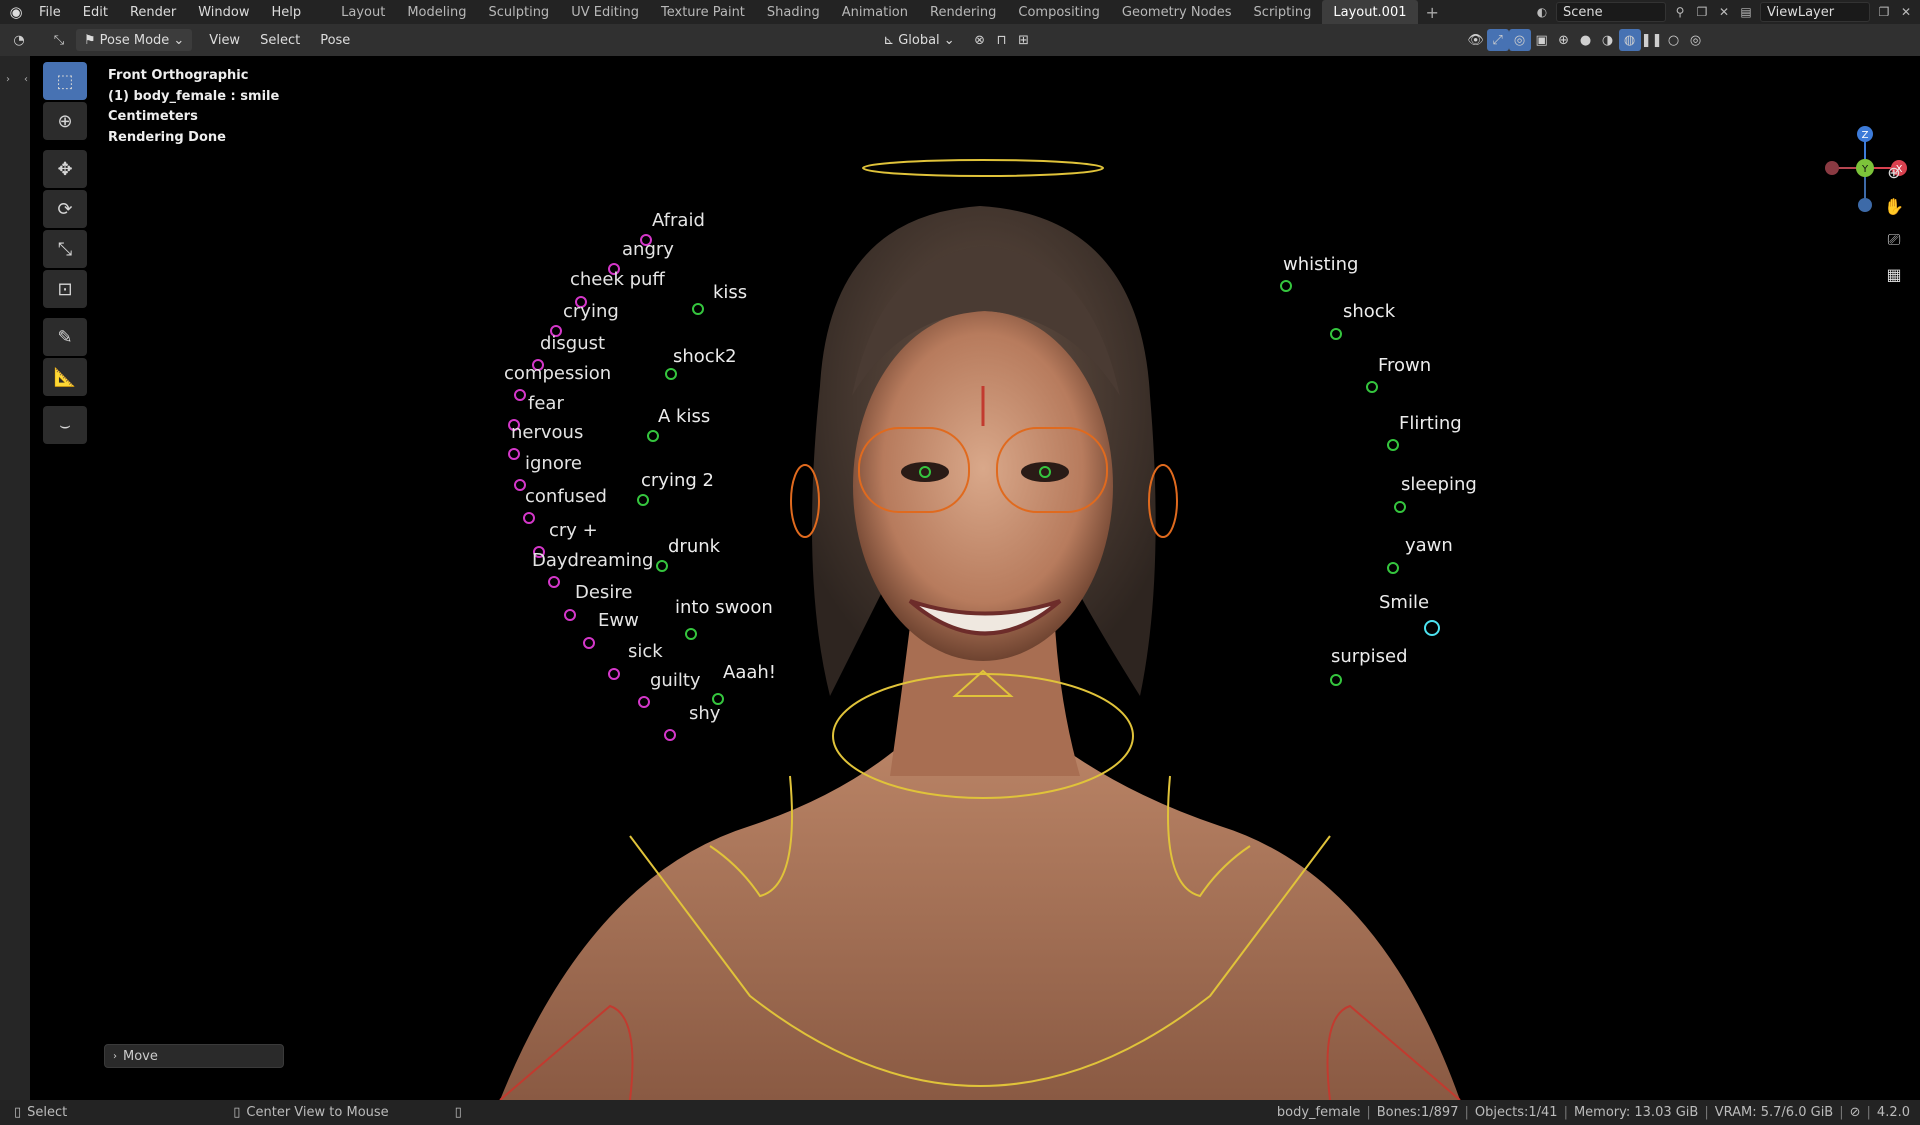 This screenshot has width=1920, height=1125. Describe the element at coordinates (644, 702) in the screenshot. I see `ctrl-guilty` at that location.